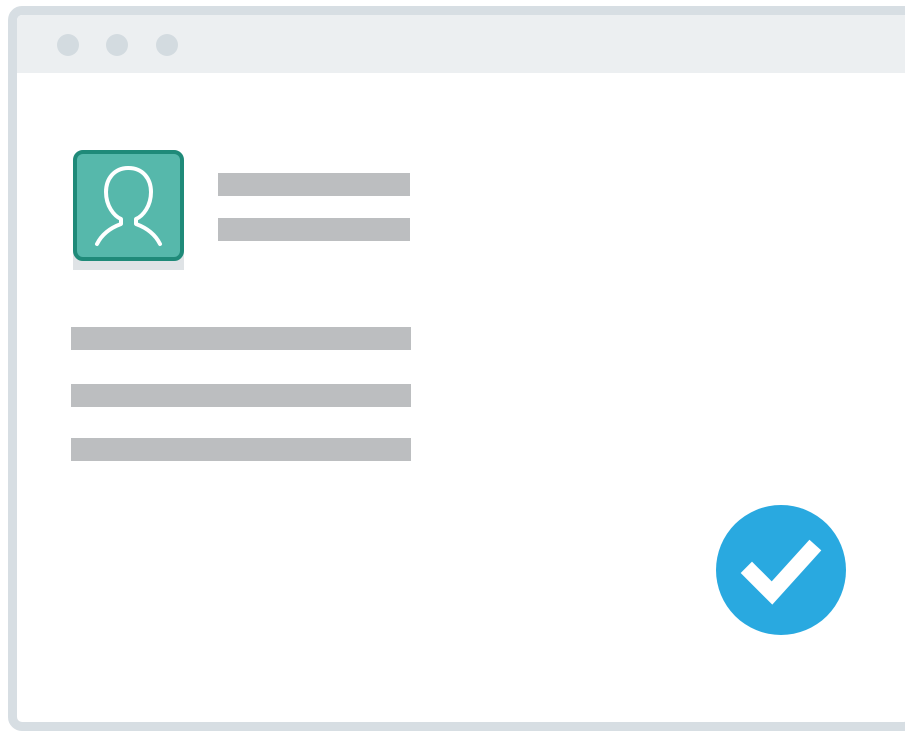  I want to click on avatar, so click(128, 205).